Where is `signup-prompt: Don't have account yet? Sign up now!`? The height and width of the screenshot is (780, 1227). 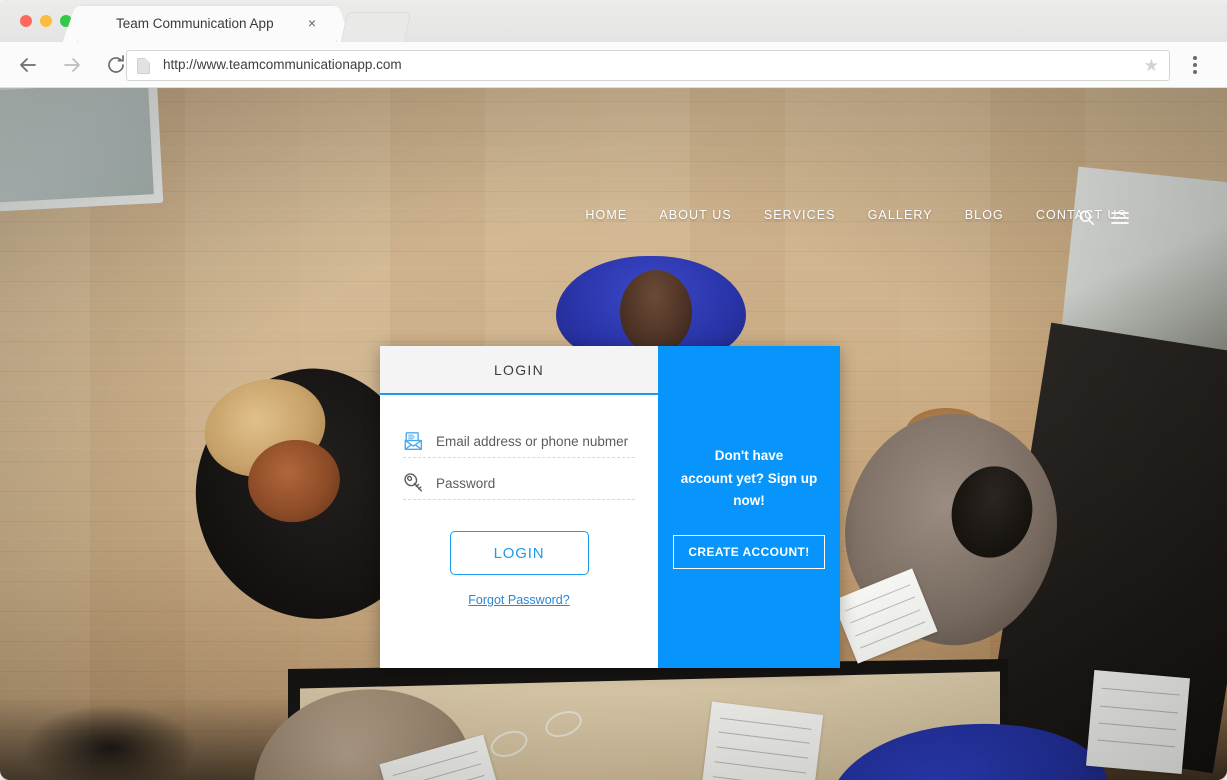 signup-prompt: Don't have account yet? Sign up now! is located at coordinates (749, 479).